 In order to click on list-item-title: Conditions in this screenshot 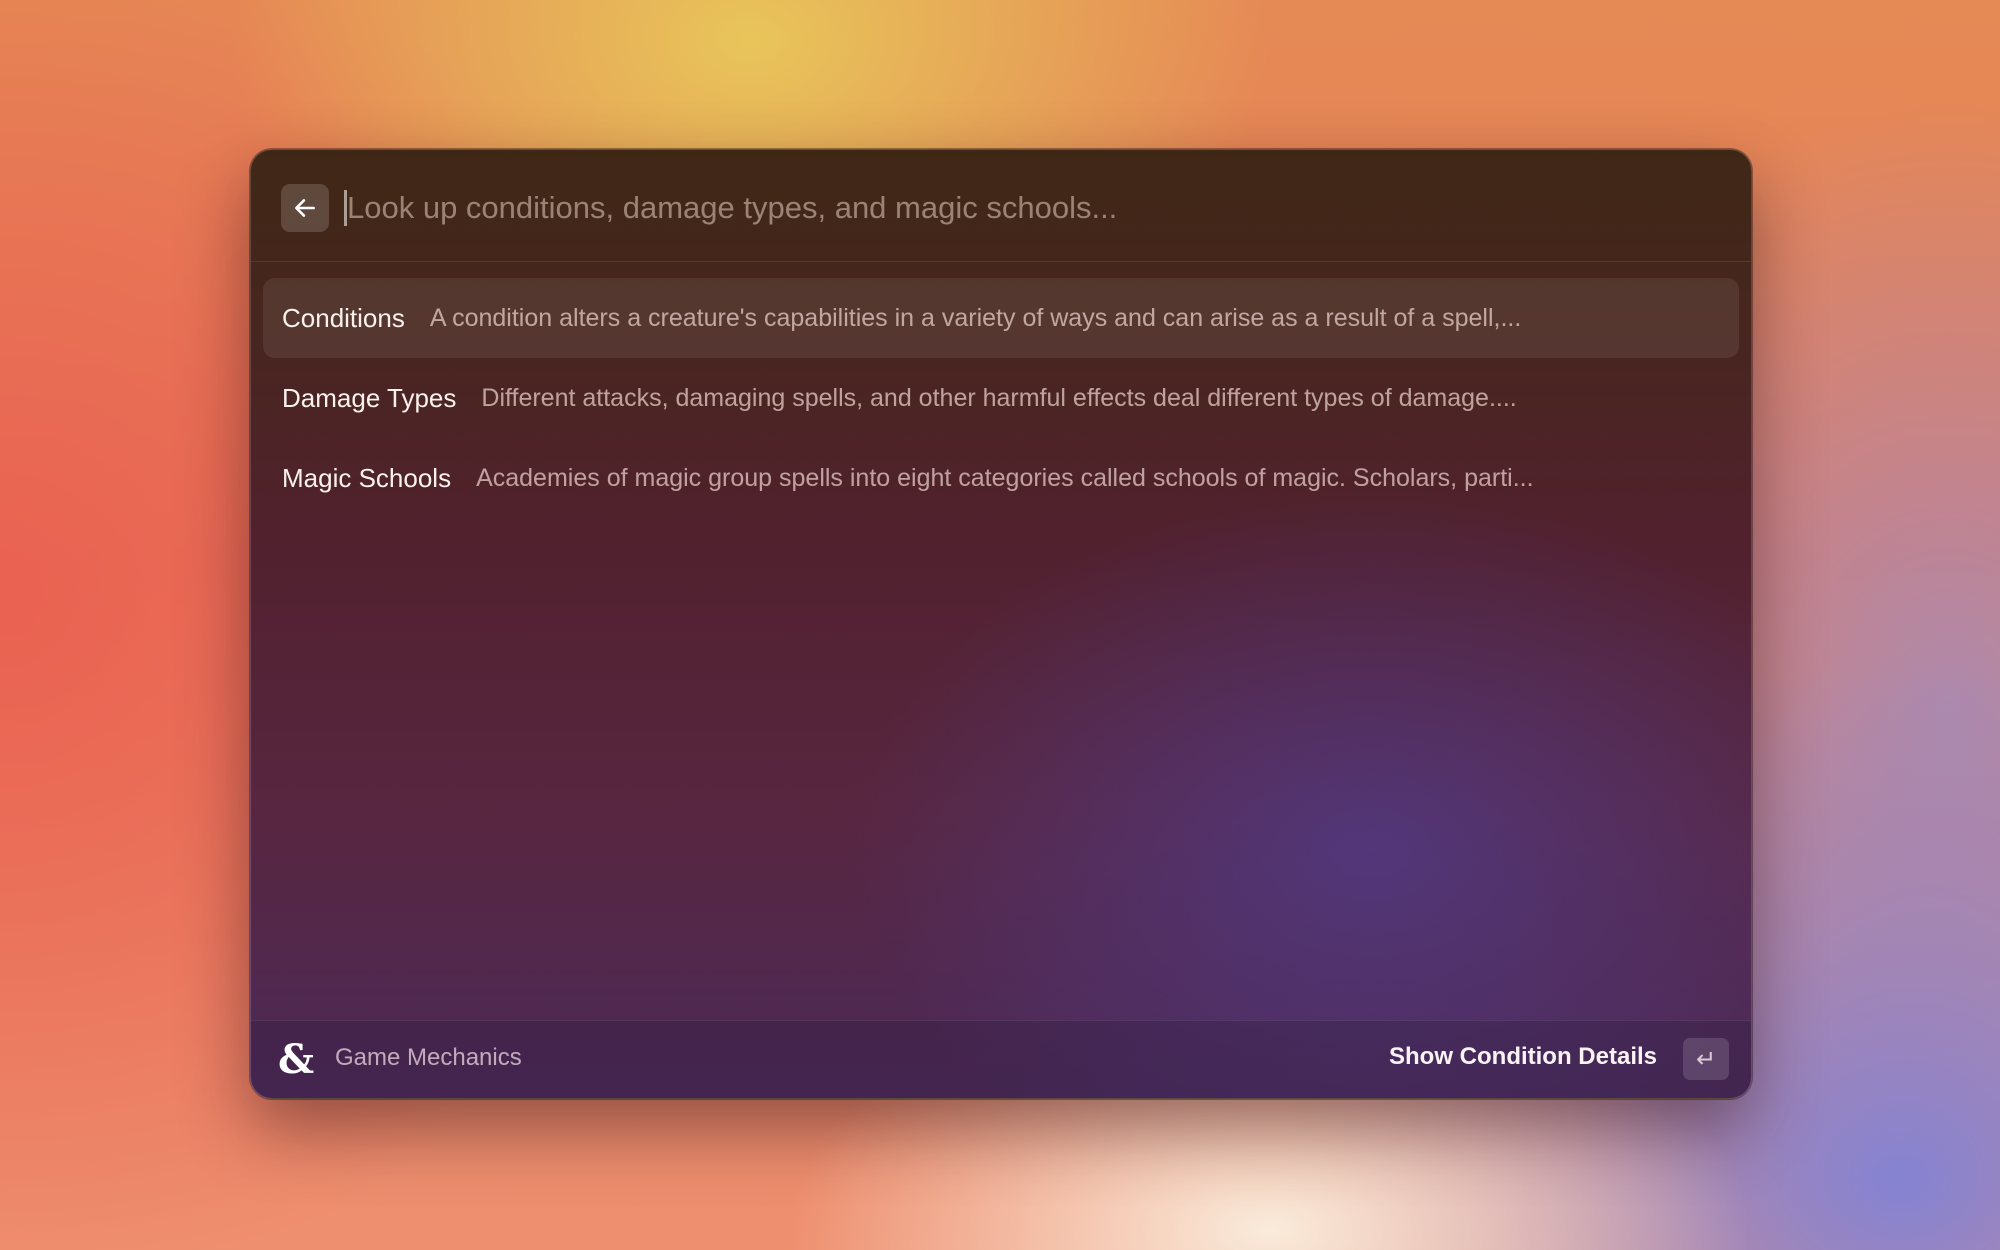, I will do `click(343, 317)`.